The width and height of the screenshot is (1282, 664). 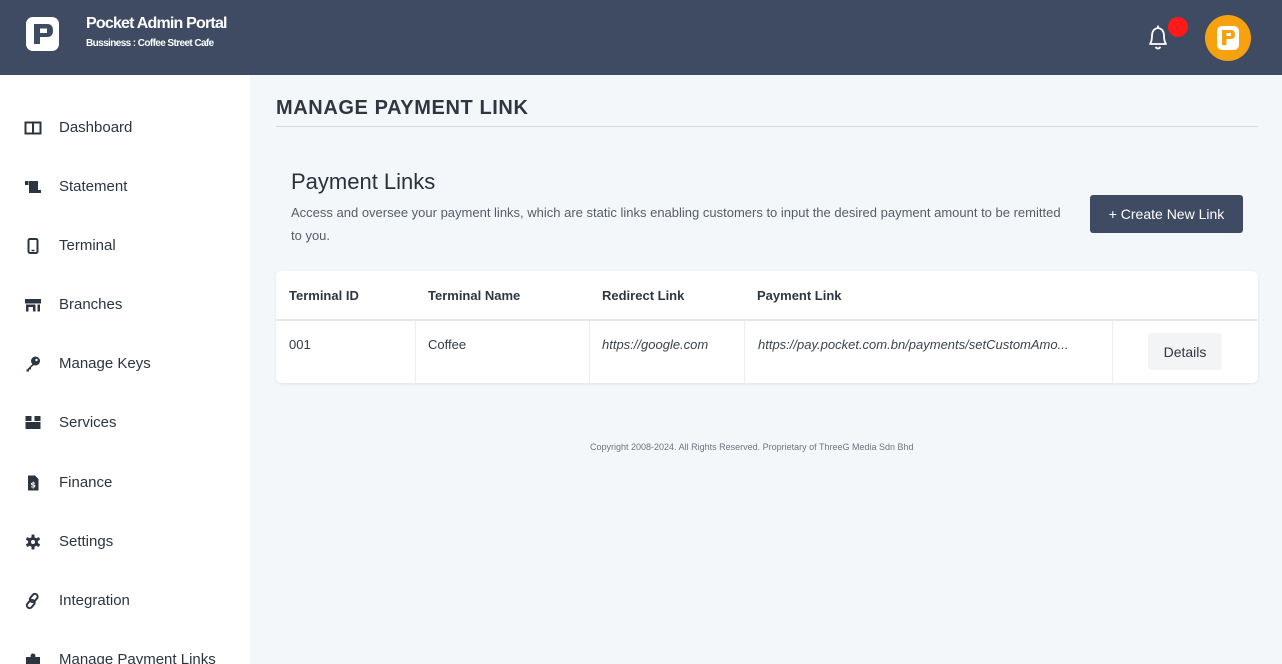 I want to click on column-header-payment-link: Payment Link, so click(x=799, y=295).